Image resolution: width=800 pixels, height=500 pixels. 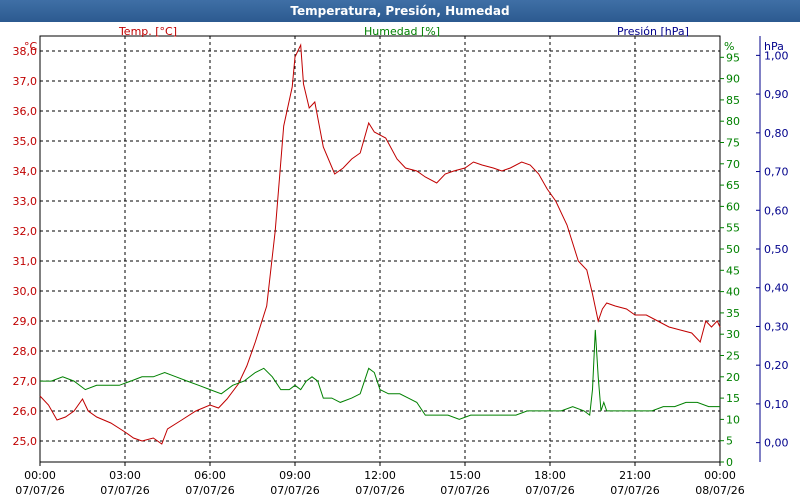 What do you see at coordinates (25, 261) in the screenshot?
I see `temperature-tick-label: 31,0` at bounding box center [25, 261].